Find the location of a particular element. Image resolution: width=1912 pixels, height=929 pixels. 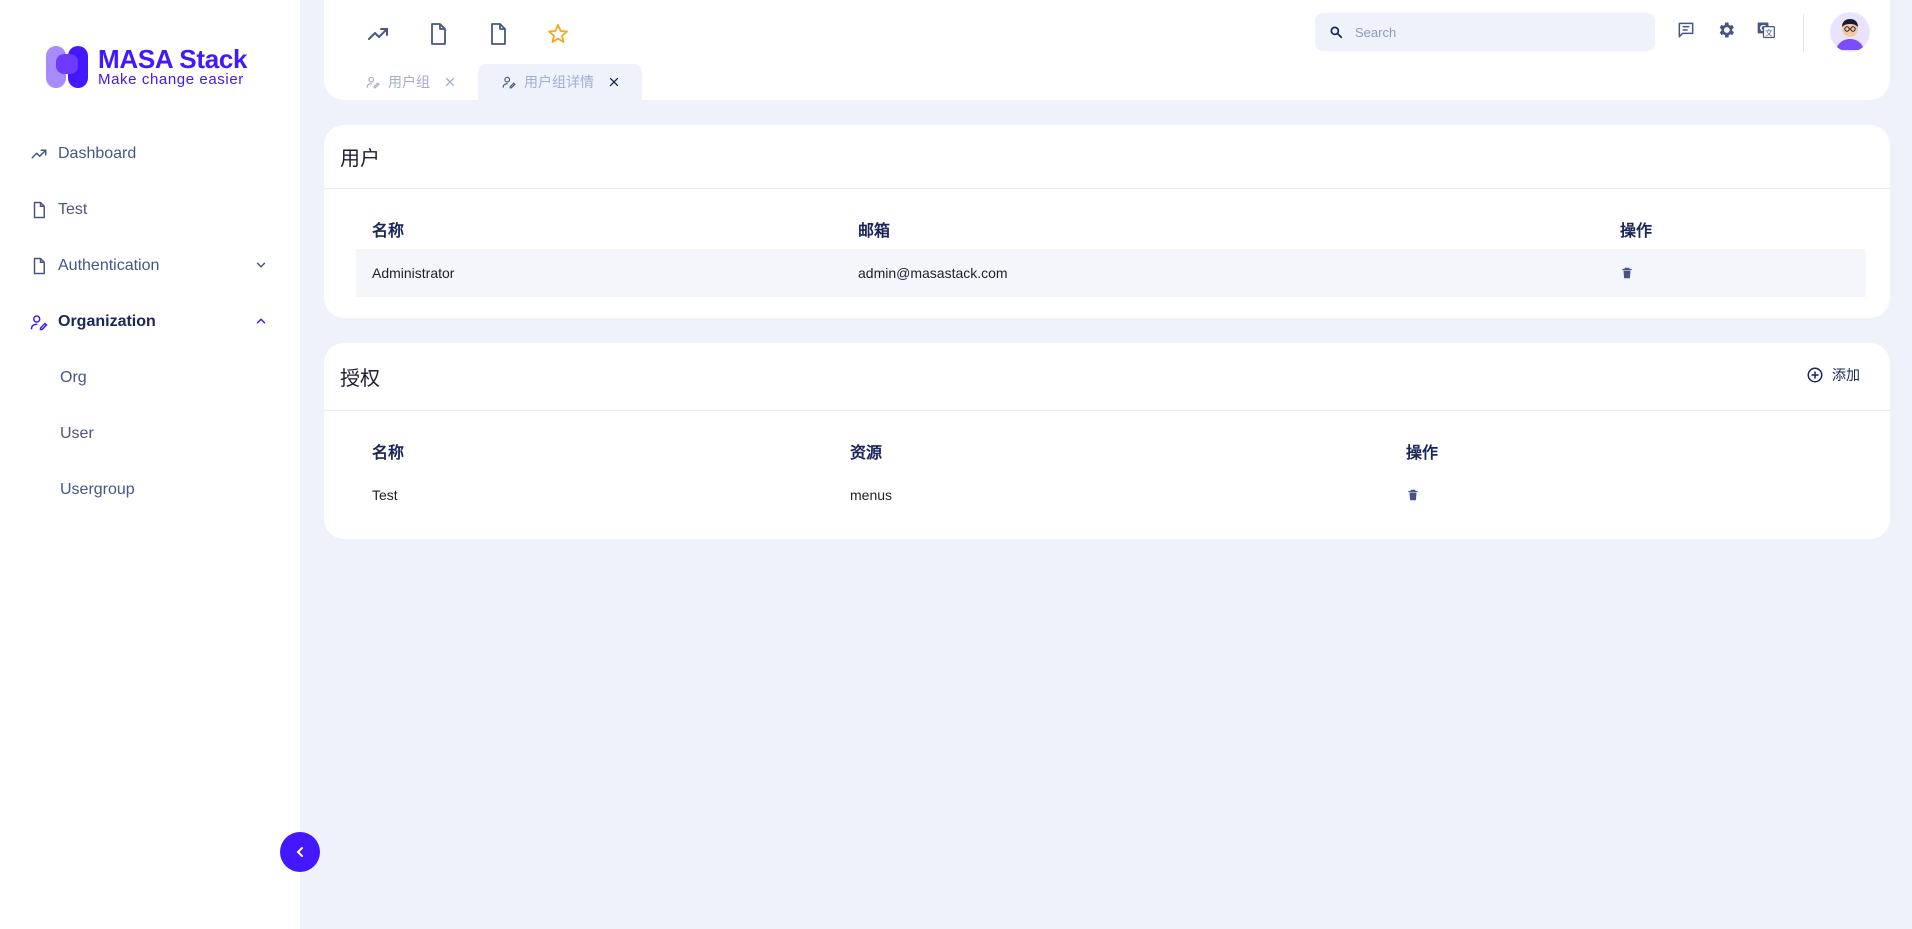

brand-tagline: Make change easier is located at coordinates (171, 79).